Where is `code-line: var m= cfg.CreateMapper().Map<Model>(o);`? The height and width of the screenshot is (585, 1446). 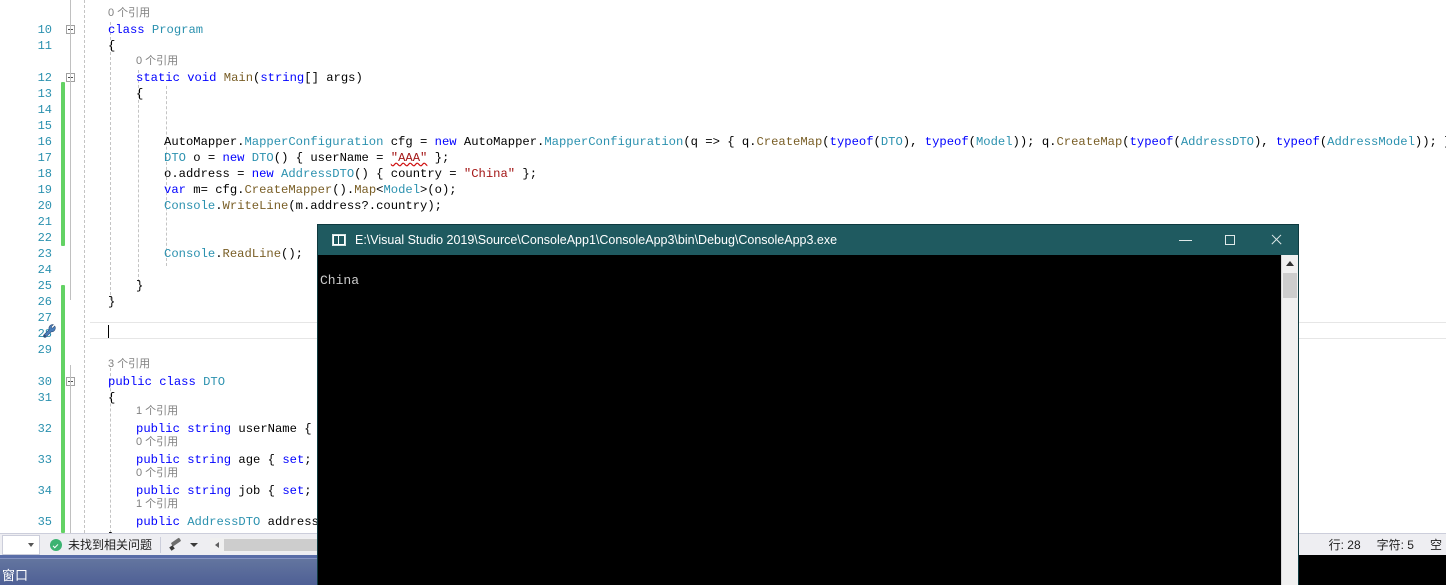 code-line: var m= cfg.CreateMapper().Map<Model>(o); is located at coordinates (310, 190).